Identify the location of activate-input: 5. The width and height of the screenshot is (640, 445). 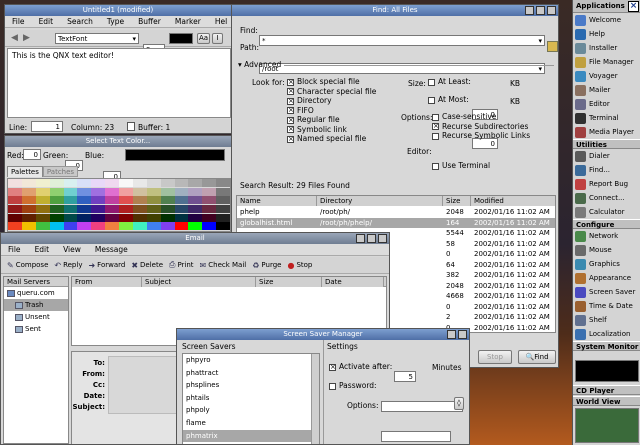
(405, 376).